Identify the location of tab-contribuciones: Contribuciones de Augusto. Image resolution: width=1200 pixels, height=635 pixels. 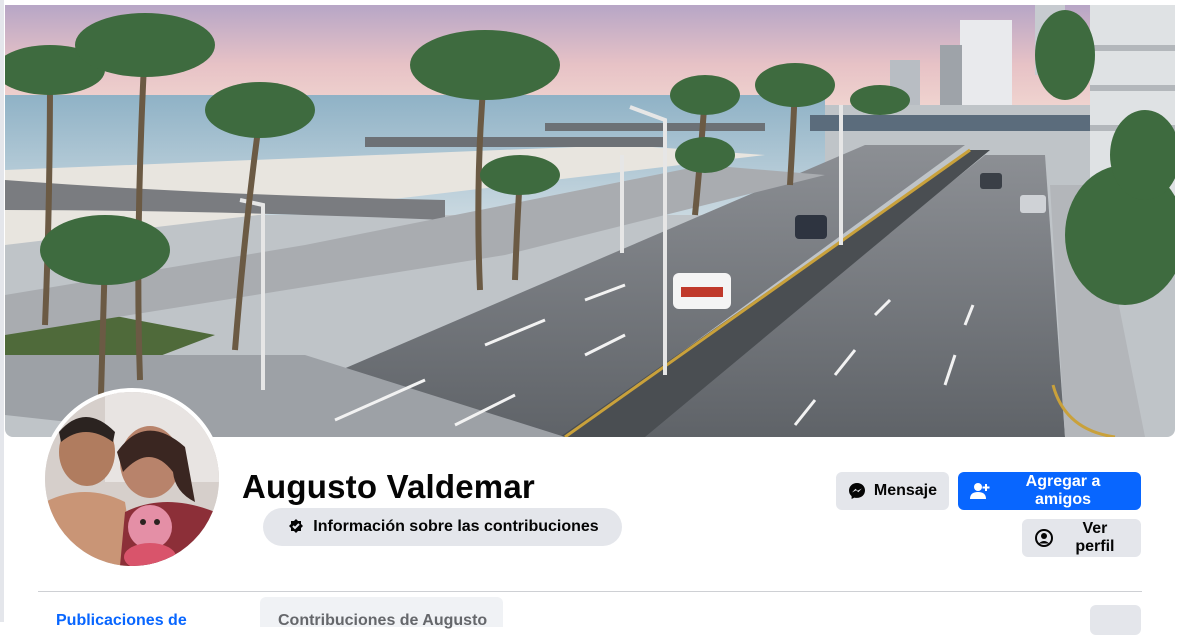
(381, 613).